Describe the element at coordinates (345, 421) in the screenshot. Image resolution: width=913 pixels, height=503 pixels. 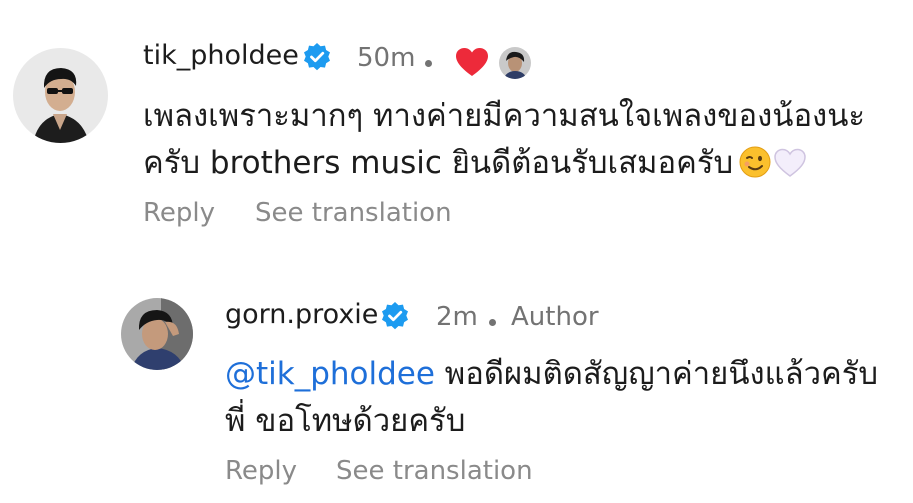
I see `comment-text-line: พี่ ขอโทษด้วยครับ` at that location.